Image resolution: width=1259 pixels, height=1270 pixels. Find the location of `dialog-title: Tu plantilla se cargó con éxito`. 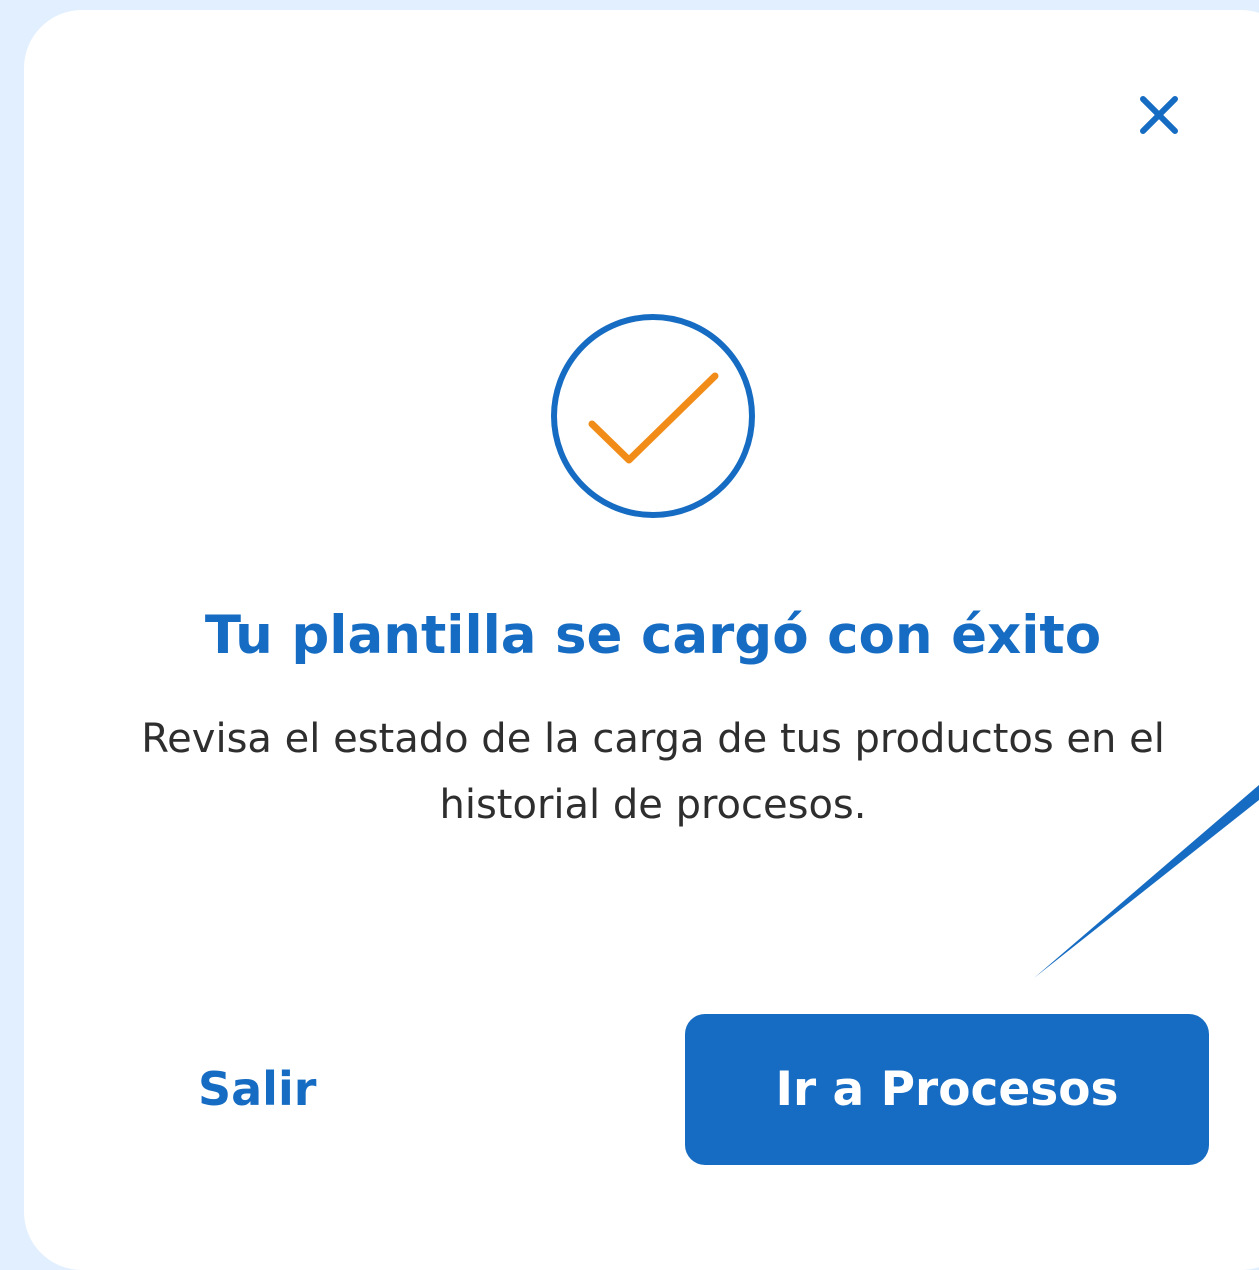

dialog-title: Tu plantilla se cargó con éxito is located at coordinates (653, 635).